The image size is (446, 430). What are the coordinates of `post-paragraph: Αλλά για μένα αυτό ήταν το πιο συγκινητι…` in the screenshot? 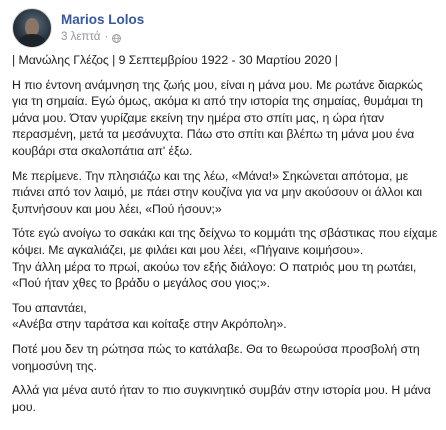 It's located at (221, 398).